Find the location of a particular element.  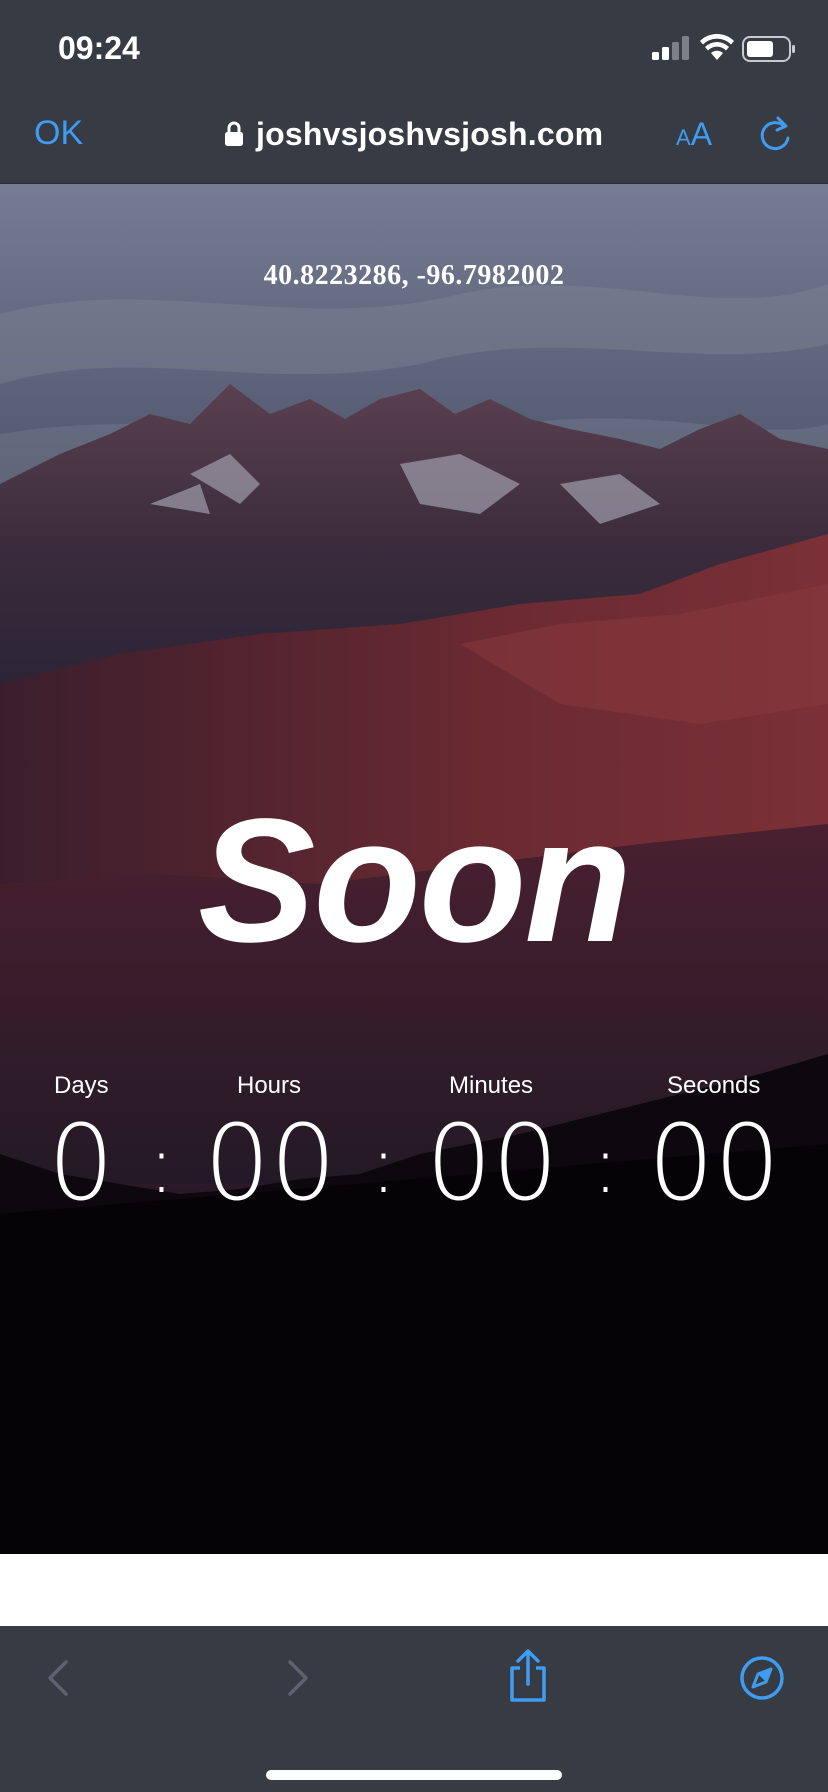

wifi-icon is located at coordinates (717, 47).